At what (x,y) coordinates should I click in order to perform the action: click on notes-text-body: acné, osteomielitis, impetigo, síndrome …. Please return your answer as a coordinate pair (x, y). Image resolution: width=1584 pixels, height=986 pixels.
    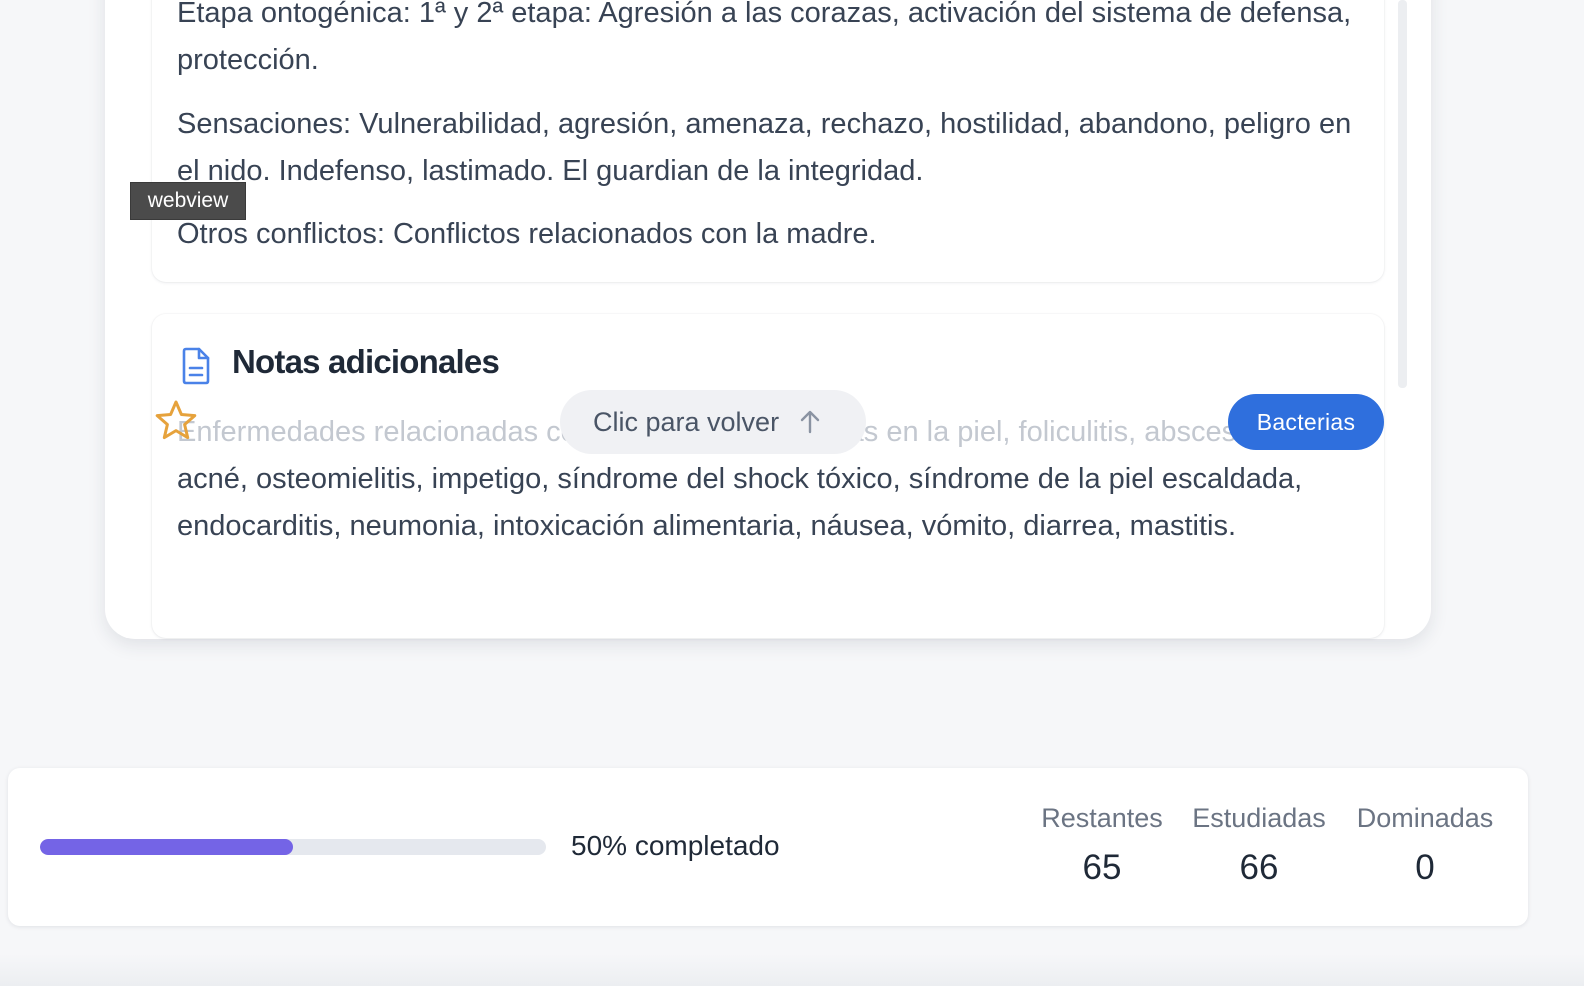
    Looking at the image, I should click on (740, 502).